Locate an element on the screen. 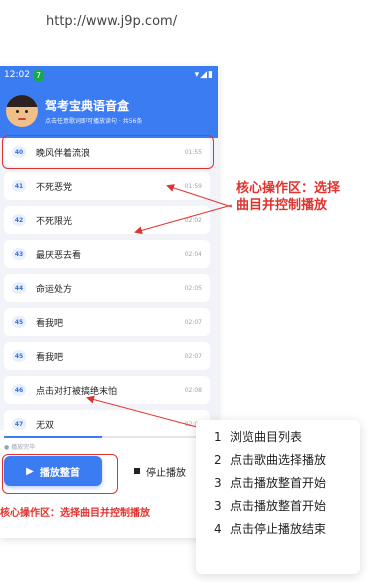 The width and height of the screenshot is (375, 582). highlight-selected-track is located at coordinates (108, 152).